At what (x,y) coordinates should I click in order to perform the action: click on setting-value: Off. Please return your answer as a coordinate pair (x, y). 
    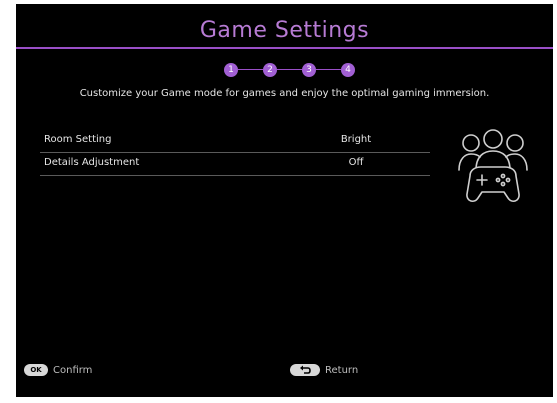
    Looking at the image, I should click on (356, 162).